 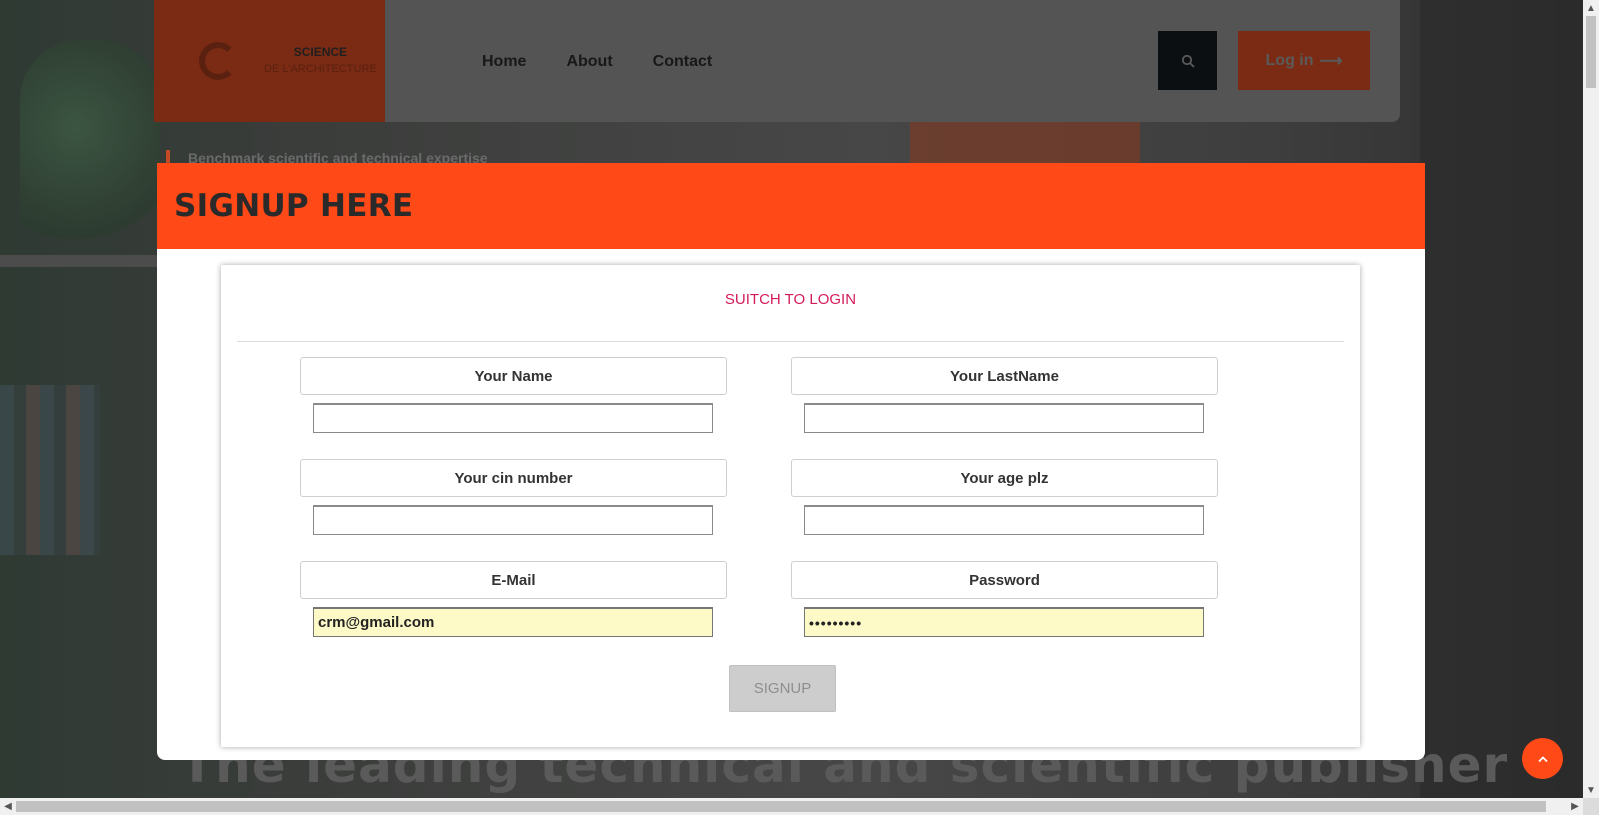 I want to click on switch-to-login-link: SUITCH TO LOGIN, so click(x=790, y=299).